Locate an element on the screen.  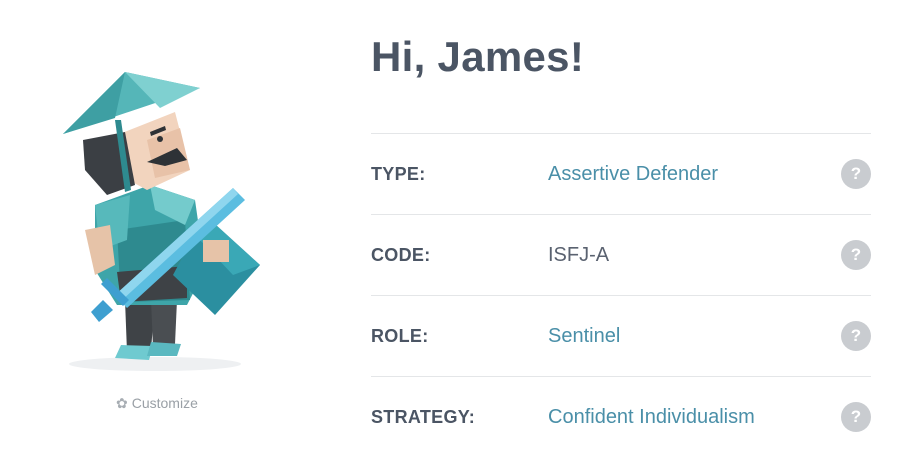
strategy-value-link: Confident Individualism is located at coordinates (651, 417).